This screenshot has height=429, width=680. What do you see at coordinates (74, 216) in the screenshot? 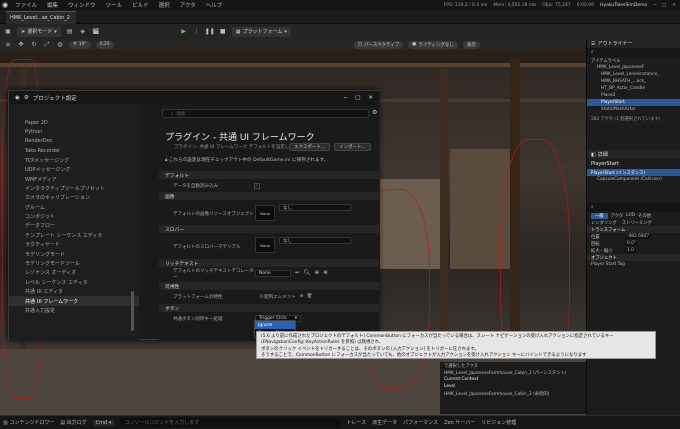
I see `category-item: コンポジット` at bounding box center [74, 216].